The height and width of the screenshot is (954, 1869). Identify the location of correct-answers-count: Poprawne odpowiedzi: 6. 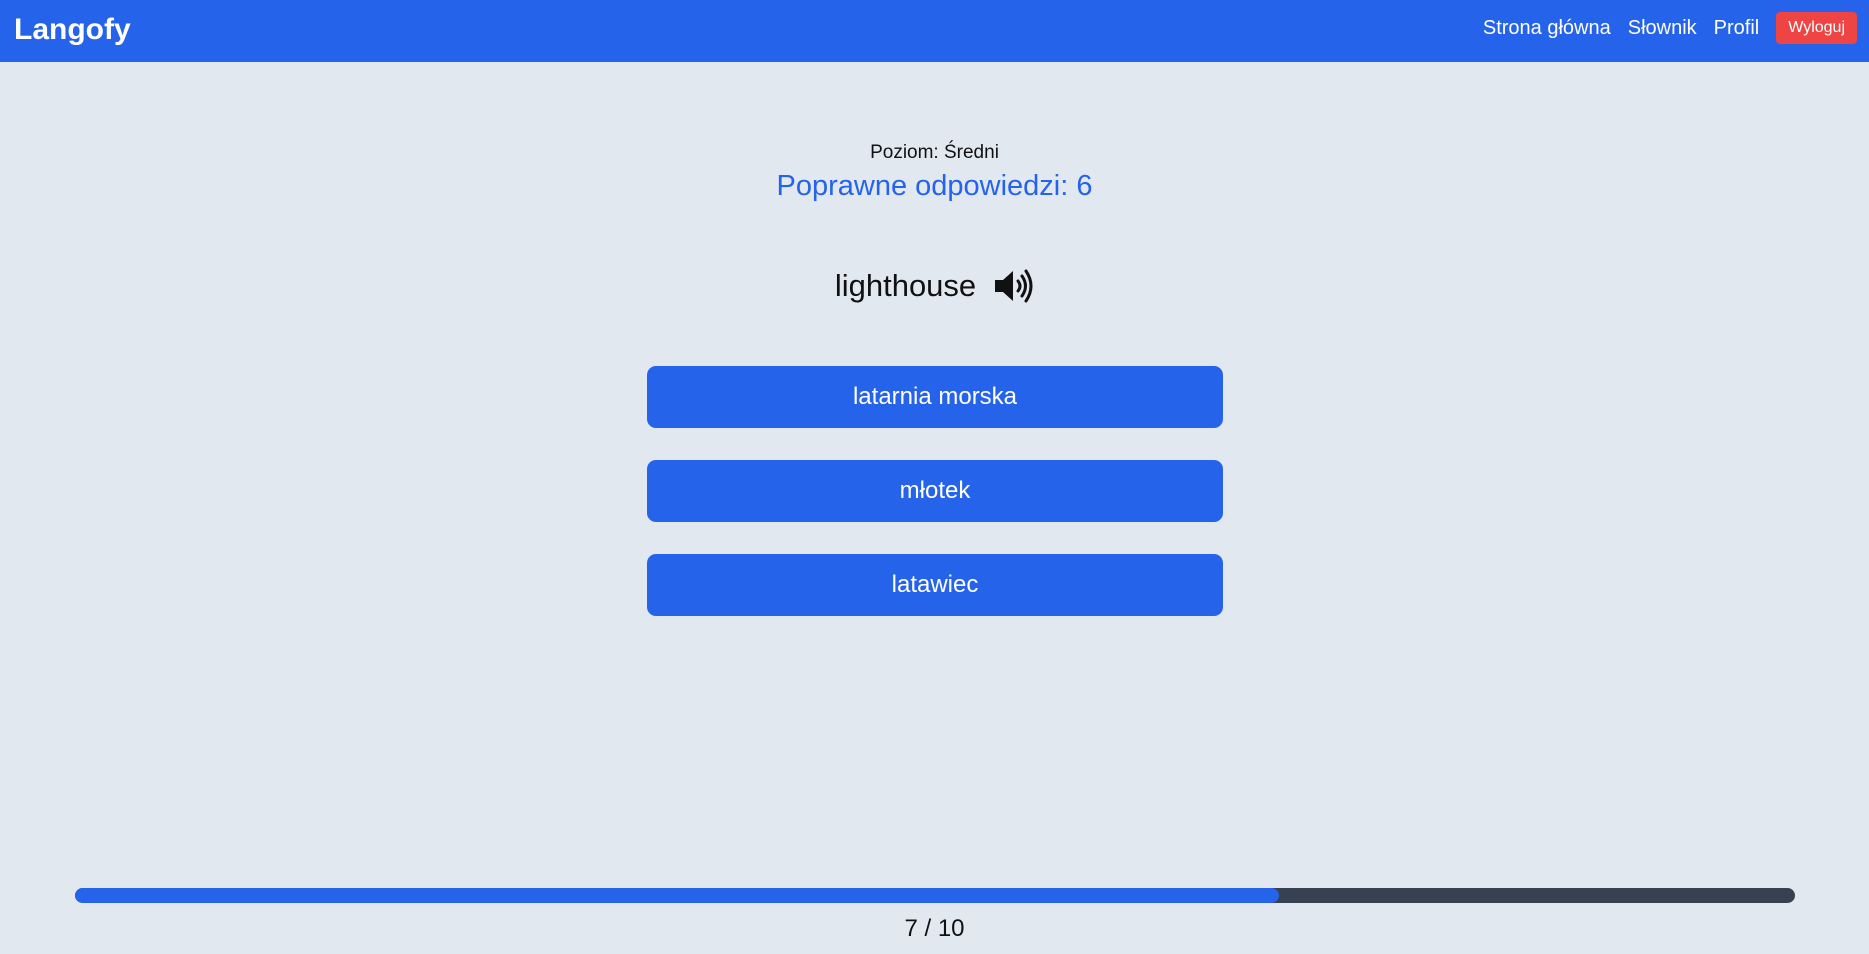
(934, 186).